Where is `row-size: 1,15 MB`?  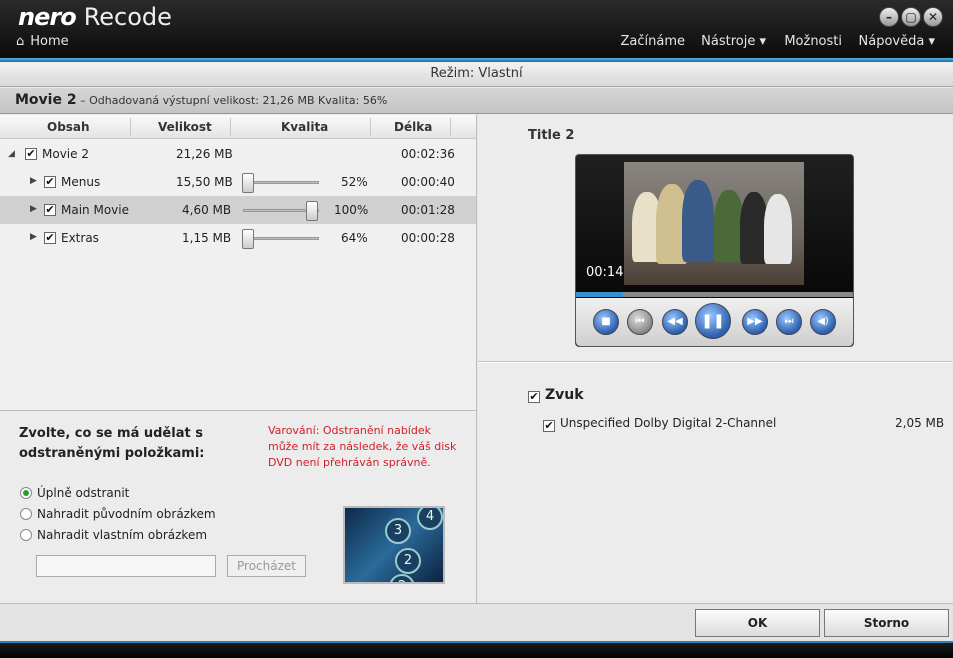 row-size: 1,15 MB is located at coordinates (207, 238).